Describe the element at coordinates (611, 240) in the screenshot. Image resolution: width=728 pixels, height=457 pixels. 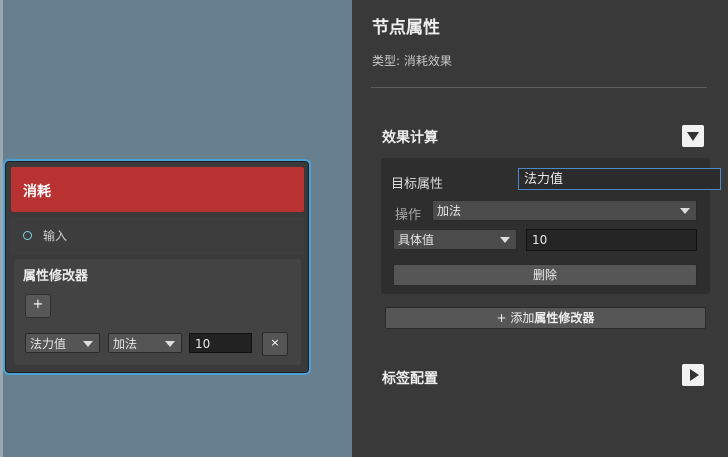
I see `effect-value-input: 10` at that location.